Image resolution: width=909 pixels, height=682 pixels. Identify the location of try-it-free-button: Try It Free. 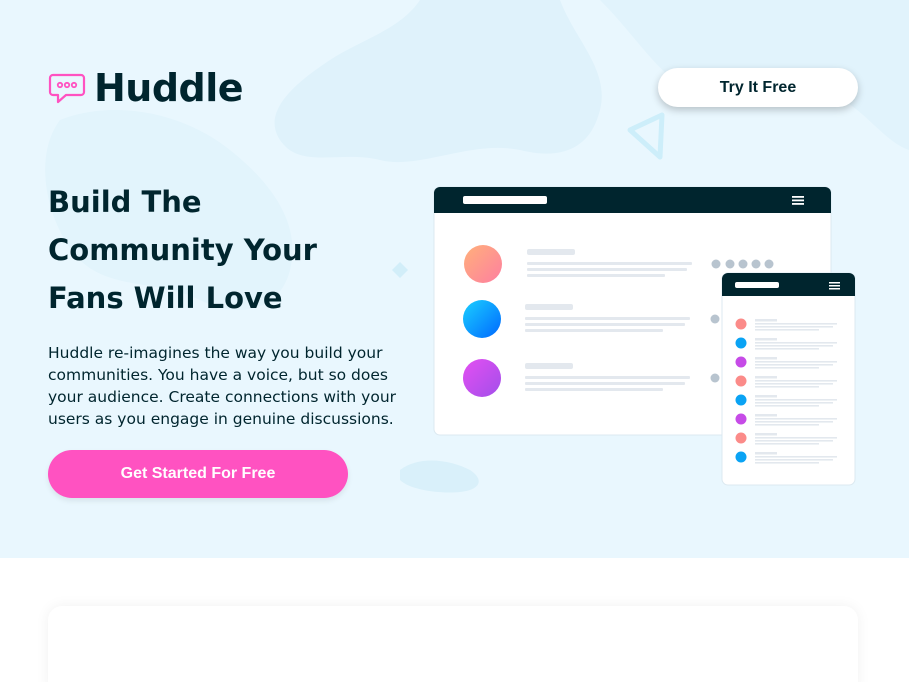
(758, 87).